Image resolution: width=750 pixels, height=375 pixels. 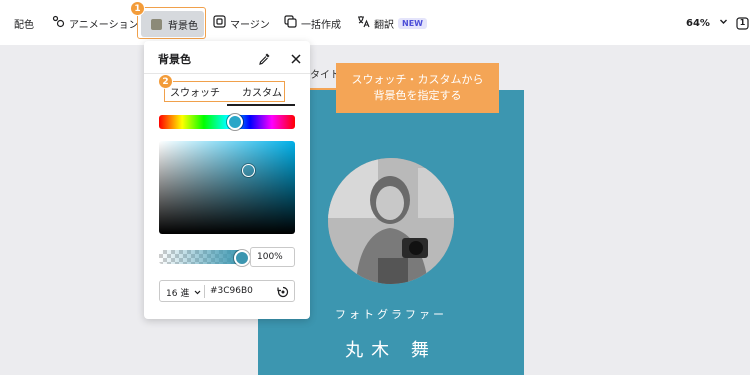 I want to click on color-scheme-label: 配色, so click(x=24, y=25).